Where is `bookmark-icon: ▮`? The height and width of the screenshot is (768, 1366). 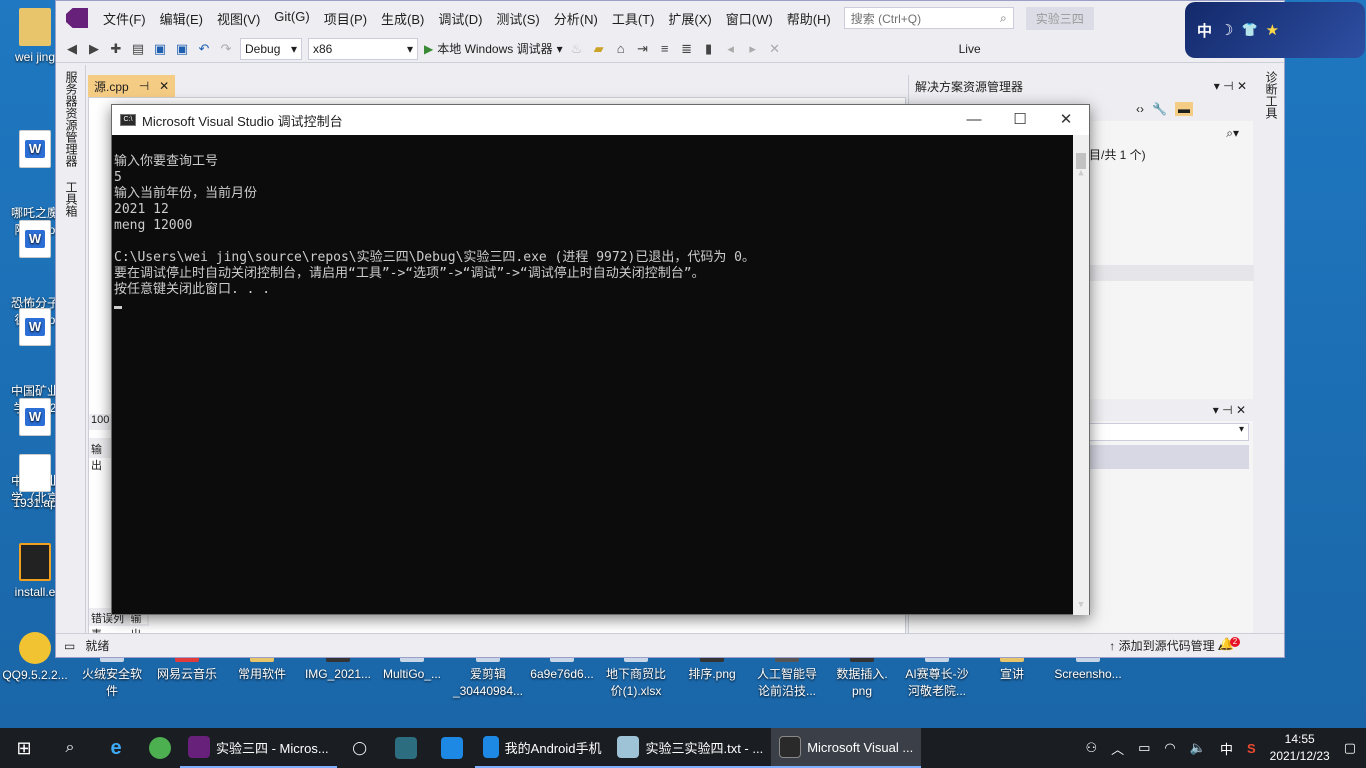
bookmark-icon: ▮ is located at coordinates (709, 49).